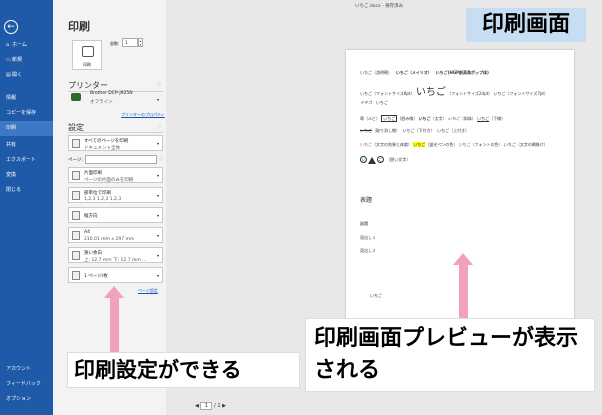 The height and width of the screenshot is (415, 602). Describe the element at coordinates (75, 160) in the screenshot. I see `pages-label: ページ:` at that location.